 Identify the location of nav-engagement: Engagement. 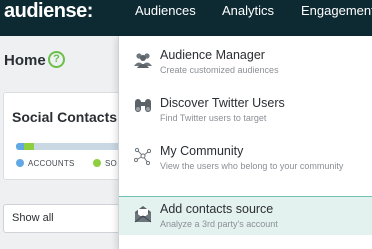
(336, 11).